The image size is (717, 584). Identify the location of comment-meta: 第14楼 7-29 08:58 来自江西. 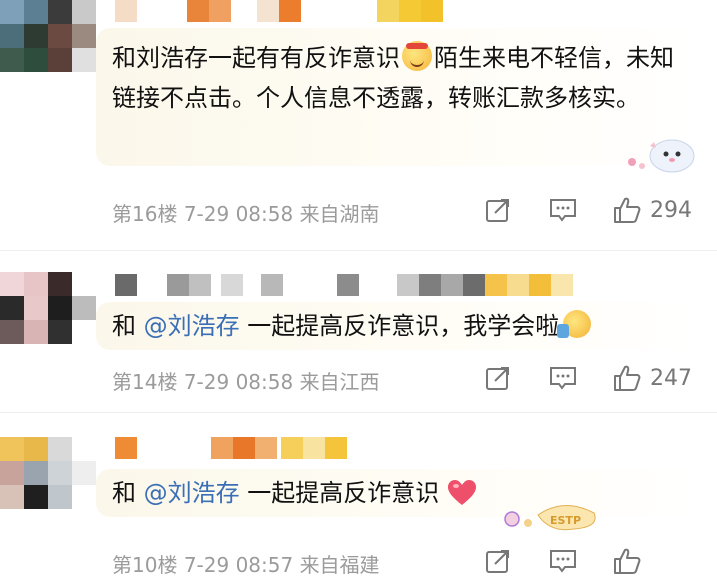
(246, 380).